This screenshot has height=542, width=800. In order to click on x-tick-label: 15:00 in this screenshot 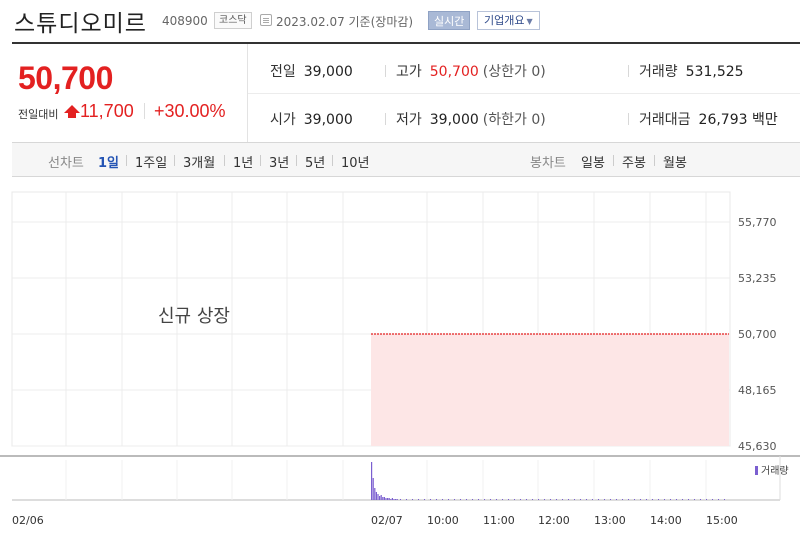, I will do `click(722, 520)`.